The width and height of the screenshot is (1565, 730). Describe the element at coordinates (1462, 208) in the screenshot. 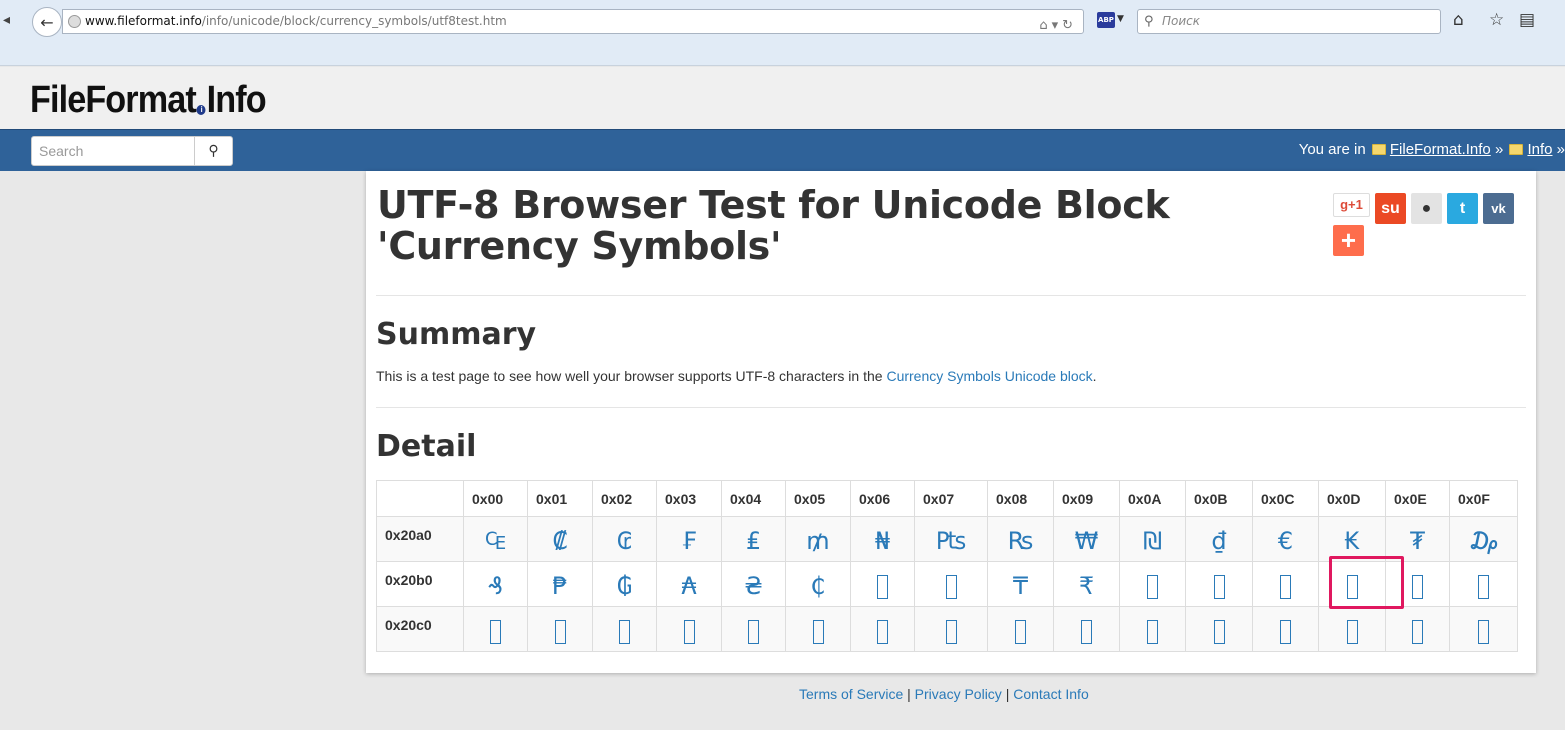

I see `twitter-icon: t` at that location.